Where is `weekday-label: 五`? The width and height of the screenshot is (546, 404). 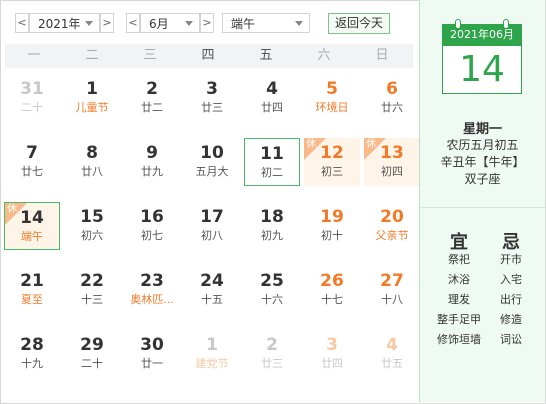
weekday-label: 五 is located at coordinates (266, 55).